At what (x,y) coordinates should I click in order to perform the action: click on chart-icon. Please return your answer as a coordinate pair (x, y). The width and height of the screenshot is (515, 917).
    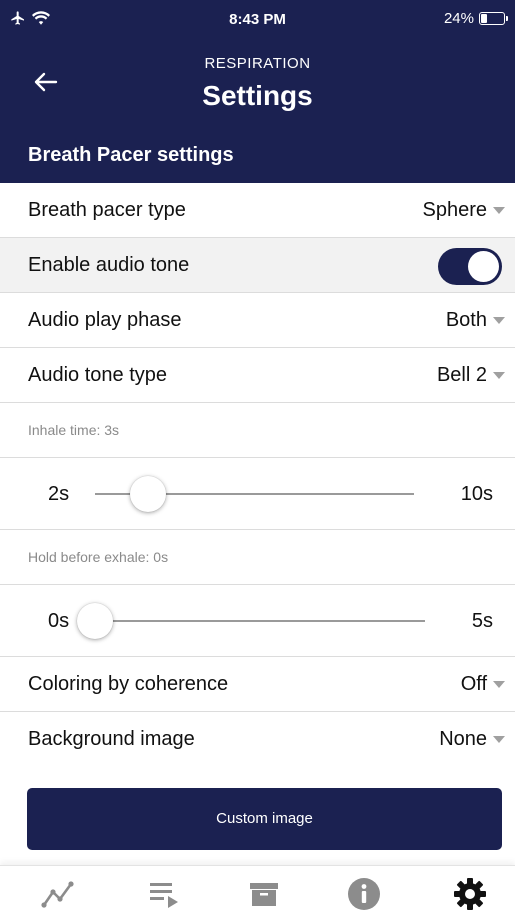
    Looking at the image, I should click on (57, 894).